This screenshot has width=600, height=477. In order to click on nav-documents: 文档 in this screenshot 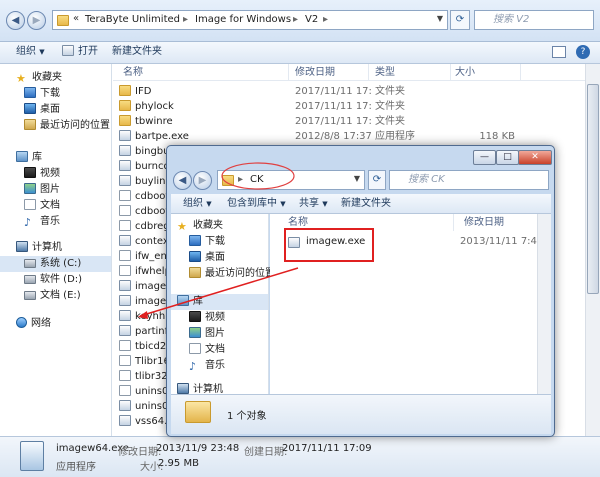, I will do `click(67, 206)`.